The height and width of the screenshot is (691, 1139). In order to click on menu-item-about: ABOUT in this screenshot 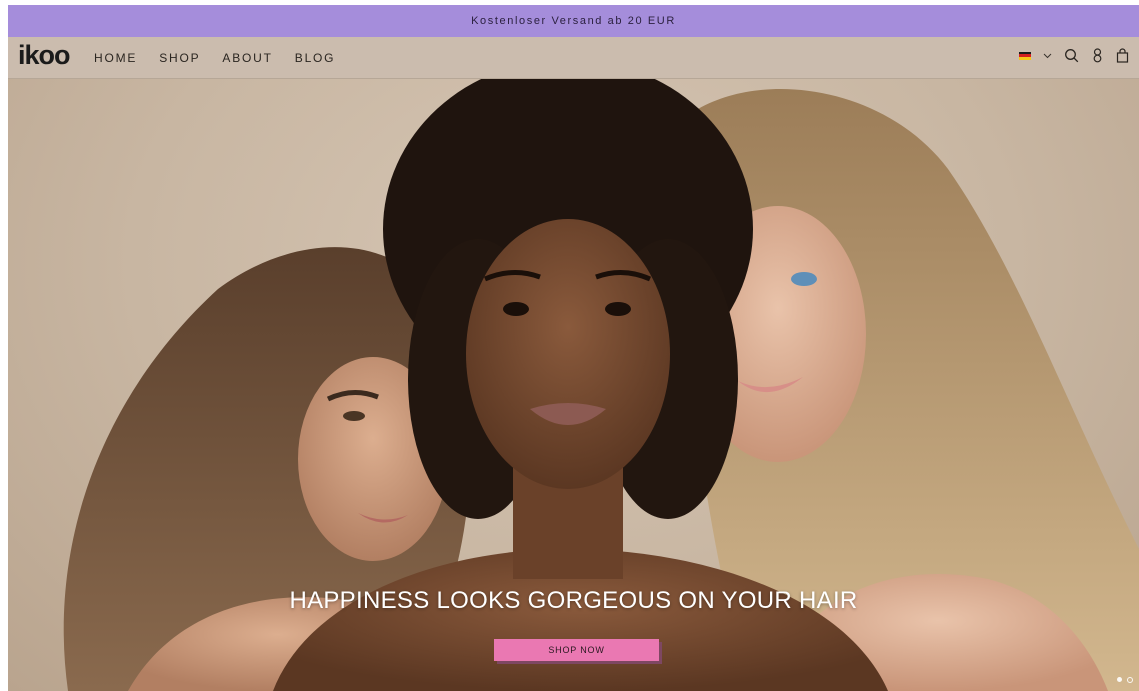, I will do `click(247, 58)`.